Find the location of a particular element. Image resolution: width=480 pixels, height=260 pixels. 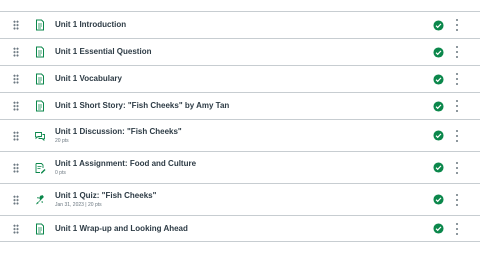

item-title: Unit 1 Discussion: "Fish Cheeks" is located at coordinates (118, 132).